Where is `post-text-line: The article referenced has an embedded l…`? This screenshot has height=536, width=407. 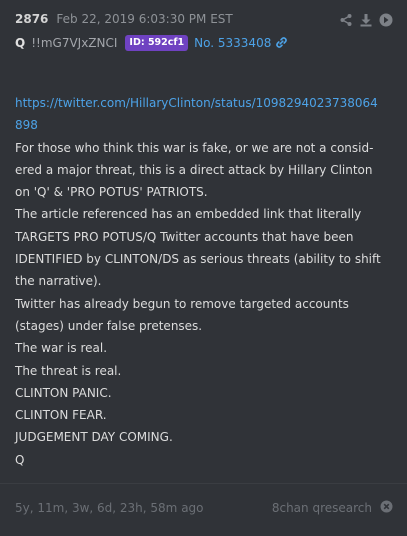 post-text-line: The article referenced has an embedded l… is located at coordinates (188, 214).